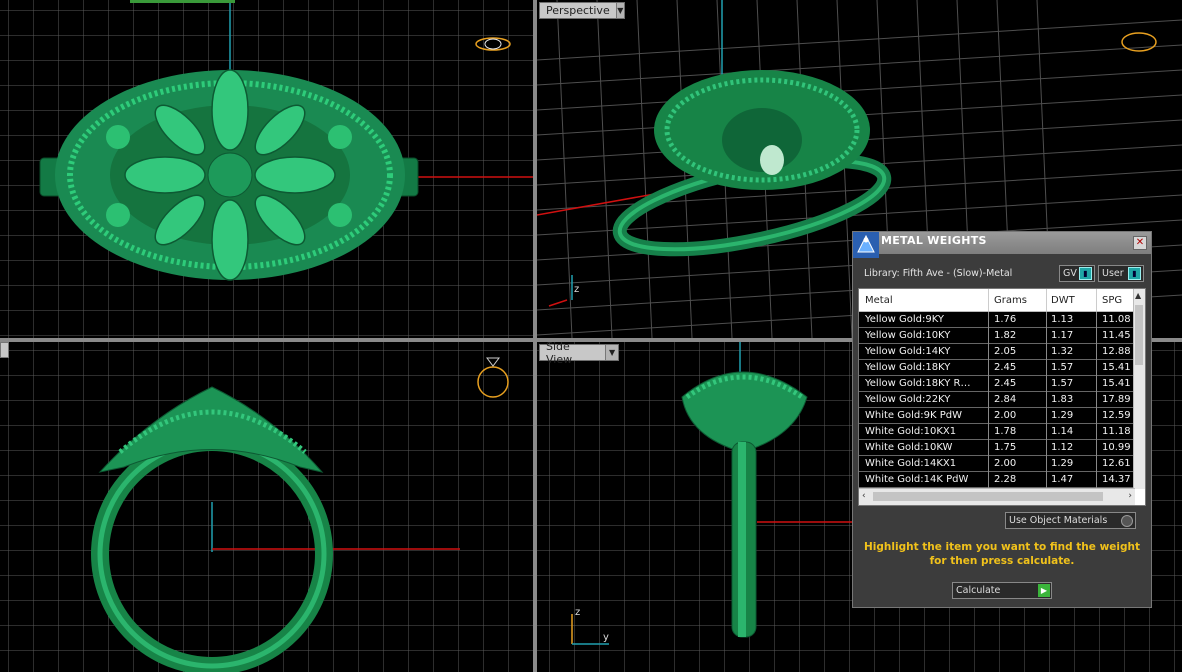  Describe the element at coordinates (1130, 496) in the screenshot. I see `scroll-right-icon: ›` at that location.